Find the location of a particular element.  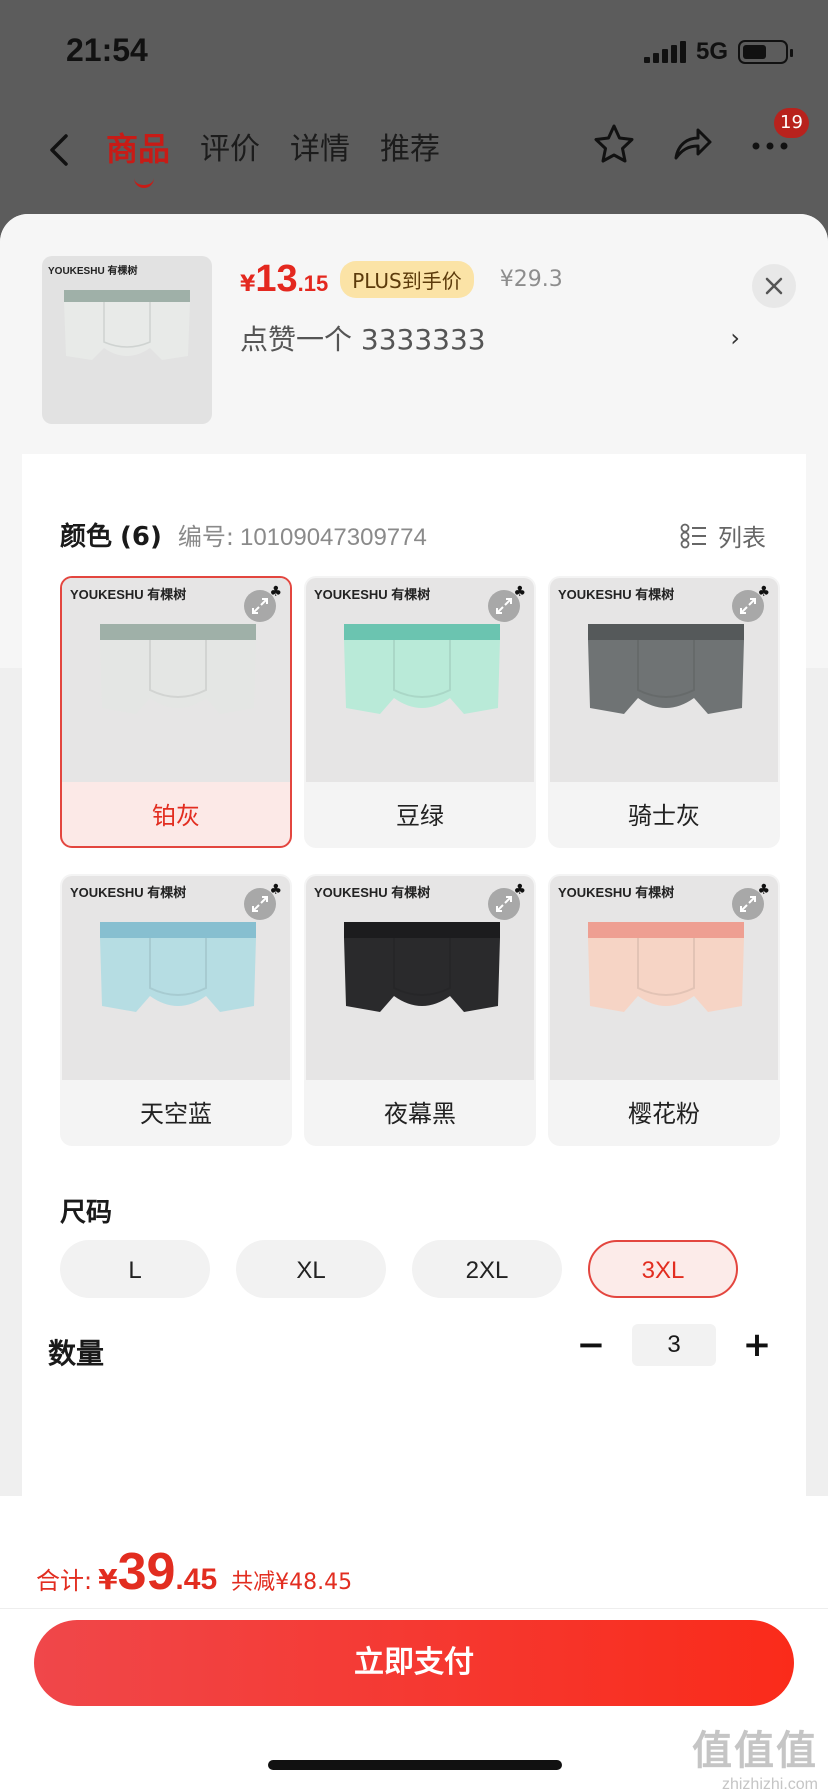

original-price: ¥29.3 is located at coordinates (531, 279).